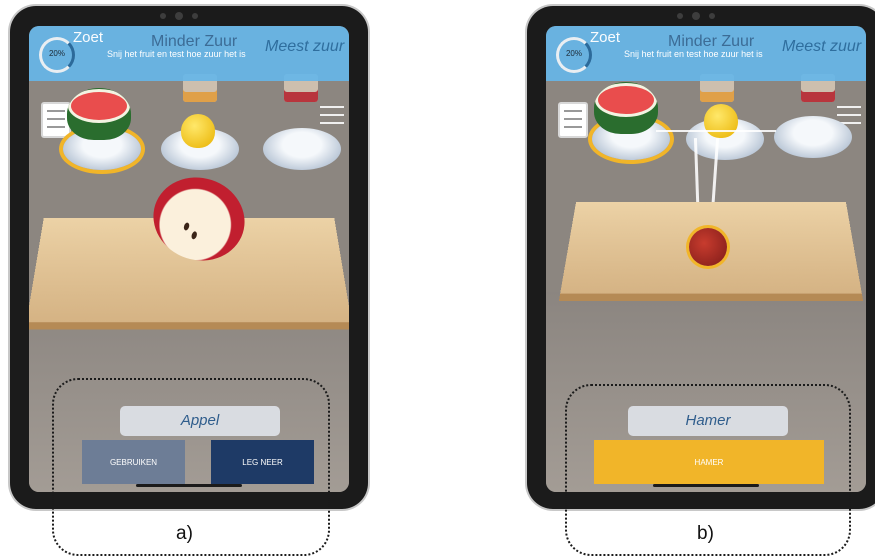 The height and width of the screenshot is (558, 875). What do you see at coordinates (708, 247) in the screenshot?
I see `apple` at bounding box center [708, 247].